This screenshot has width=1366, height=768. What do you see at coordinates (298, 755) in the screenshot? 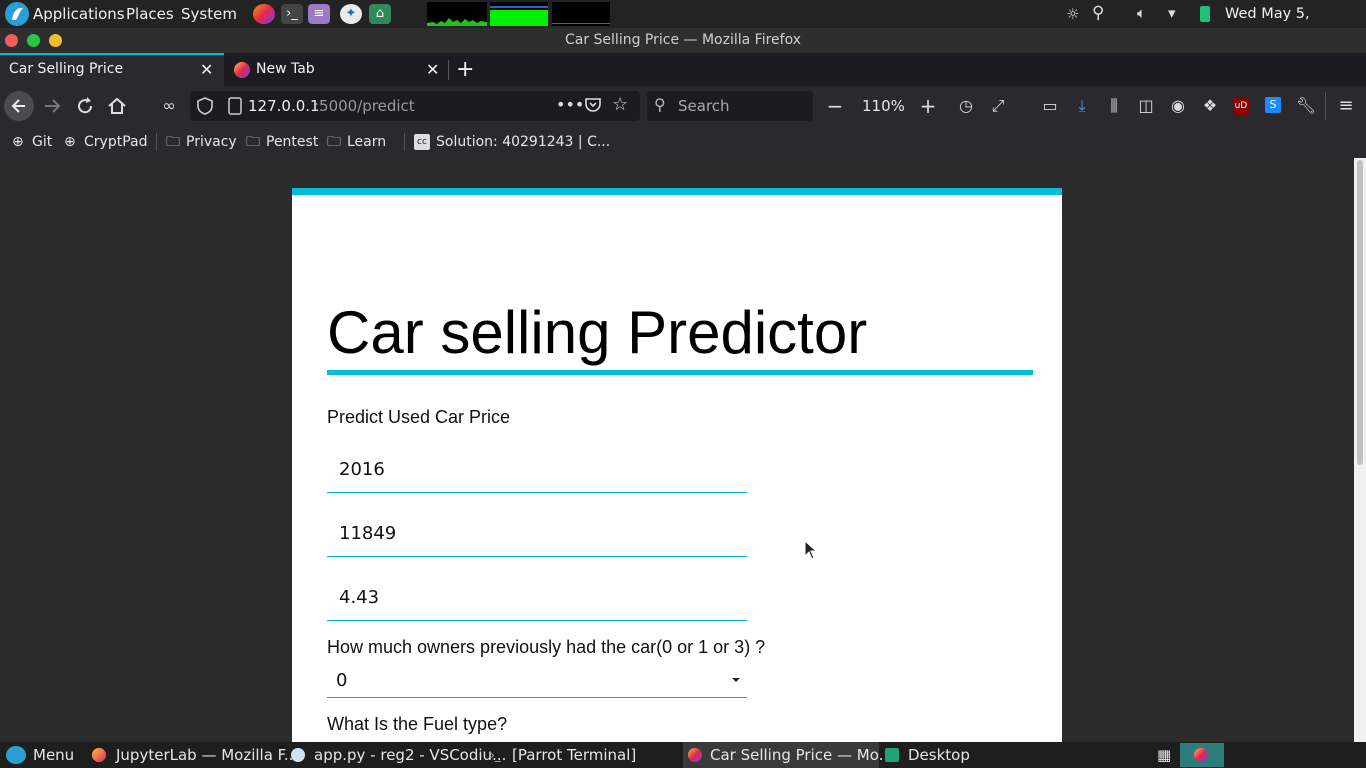
I see `vscodium-task-icon` at bounding box center [298, 755].